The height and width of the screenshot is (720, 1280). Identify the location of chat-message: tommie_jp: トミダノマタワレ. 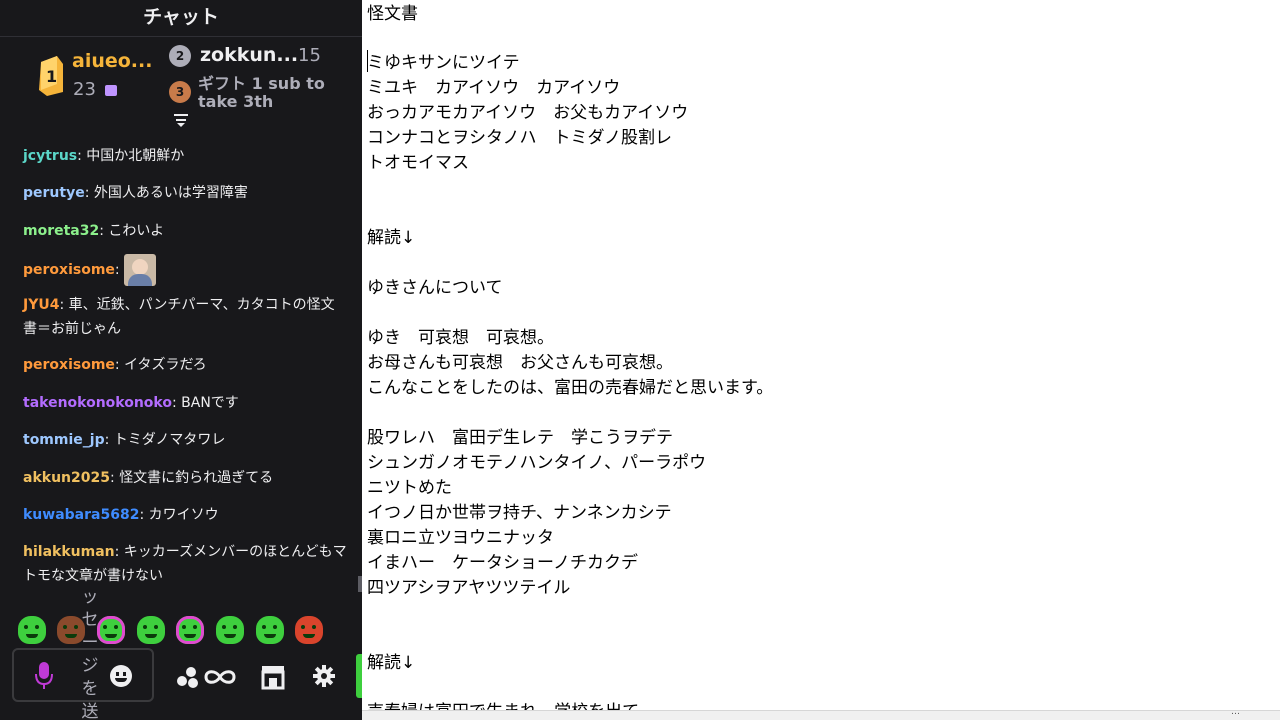
(124, 440).